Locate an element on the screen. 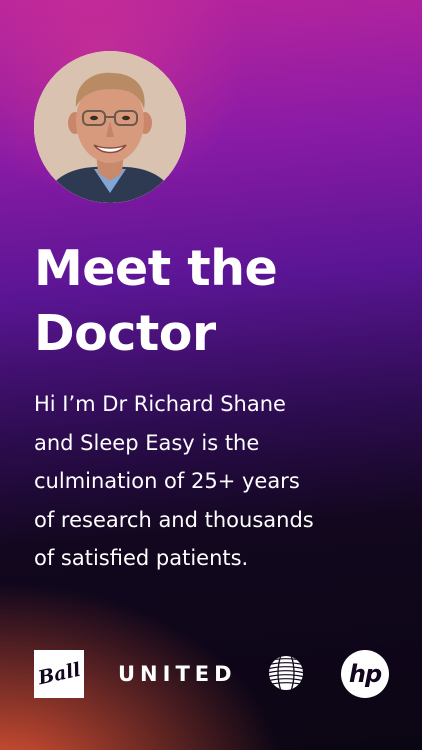  title-line-1: Meet the is located at coordinates (156, 268).